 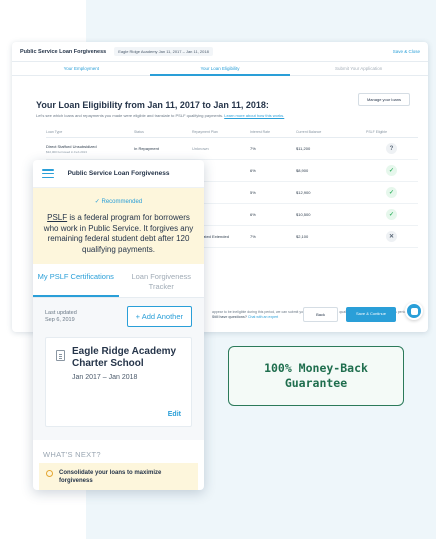 I want to click on mobile-header: Public Service Loan Forgiveness, so click(x=118, y=174).